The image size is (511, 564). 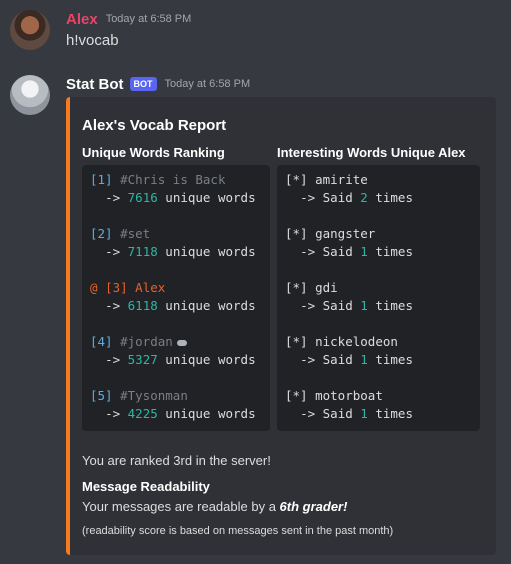 What do you see at coordinates (116, 287) in the screenshot?
I see `ranking-rank: [3]` at bounding box center [116, 287].